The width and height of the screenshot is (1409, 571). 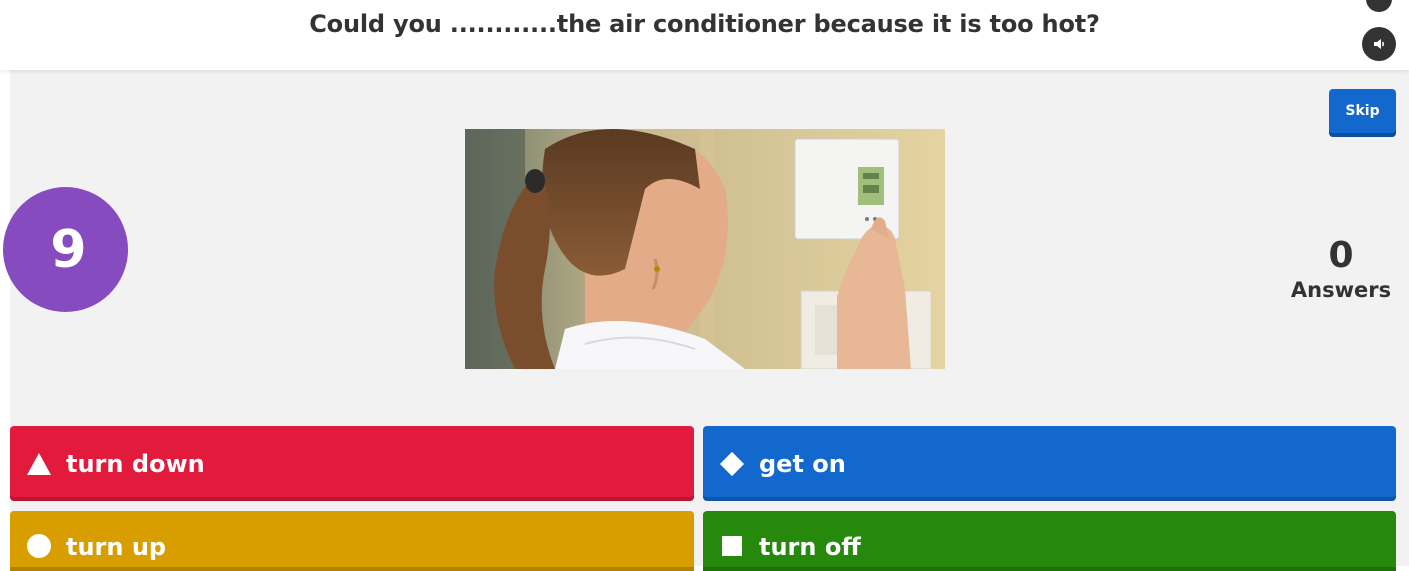 What do you see at coordinates (352, 541) in the screenshot?
I see `answer-turn-up: turn up` at bounding box center [352, 541].